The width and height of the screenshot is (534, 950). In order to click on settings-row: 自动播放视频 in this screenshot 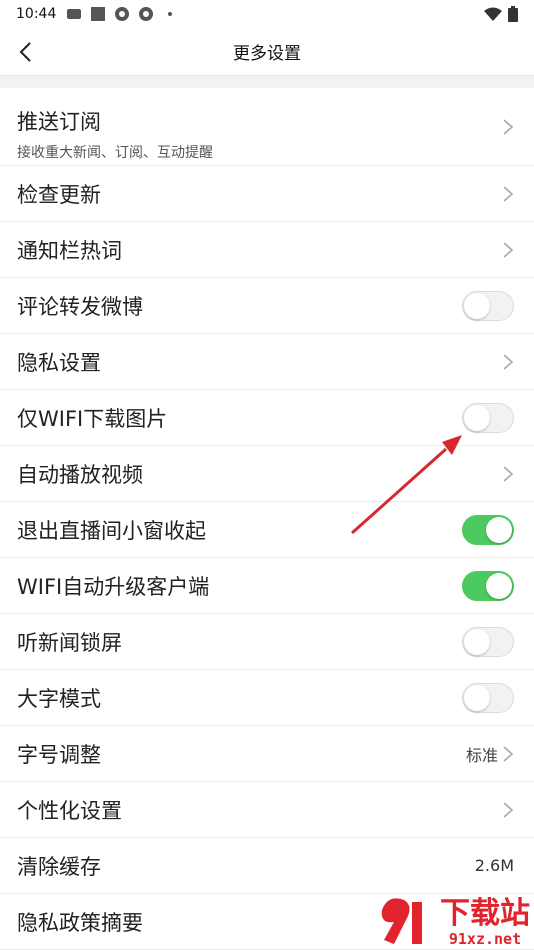, I will do `click(267, 474)`.